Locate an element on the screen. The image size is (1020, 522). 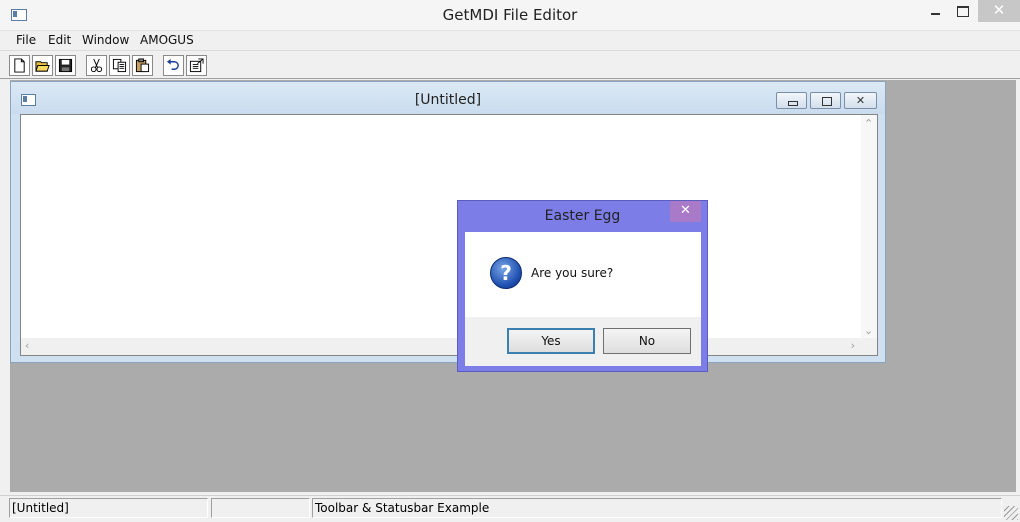
dialog-footer: Yes No is located at coordinates (583, 341).